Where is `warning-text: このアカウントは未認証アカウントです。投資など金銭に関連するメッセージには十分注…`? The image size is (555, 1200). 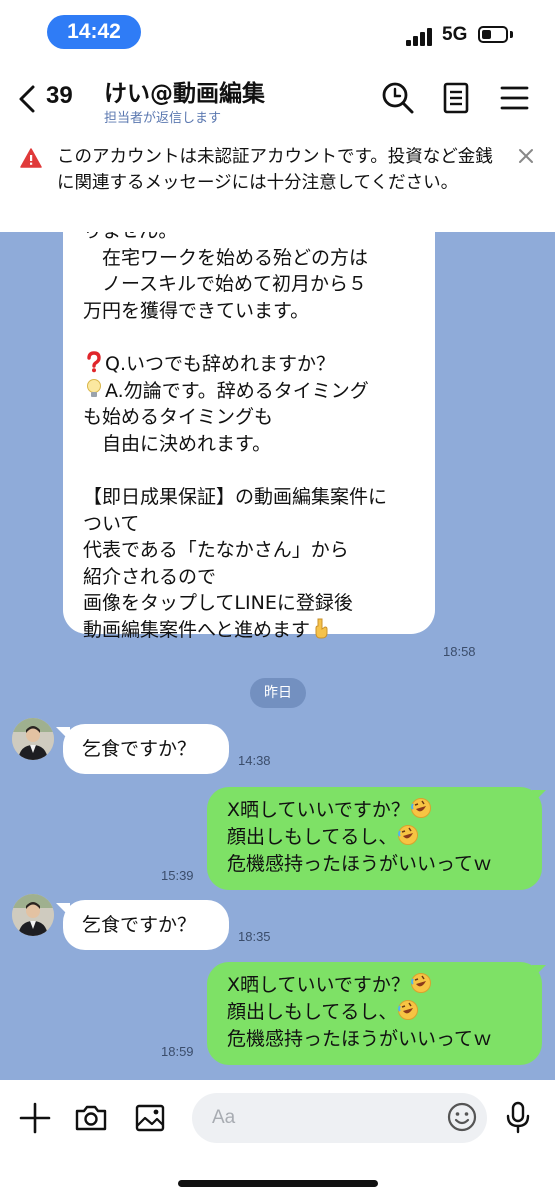
warning-text: このアカウントは未認証アカウントです。投資など金銭に関連するメッセージには十分注… is located at coordinates (275, 170).